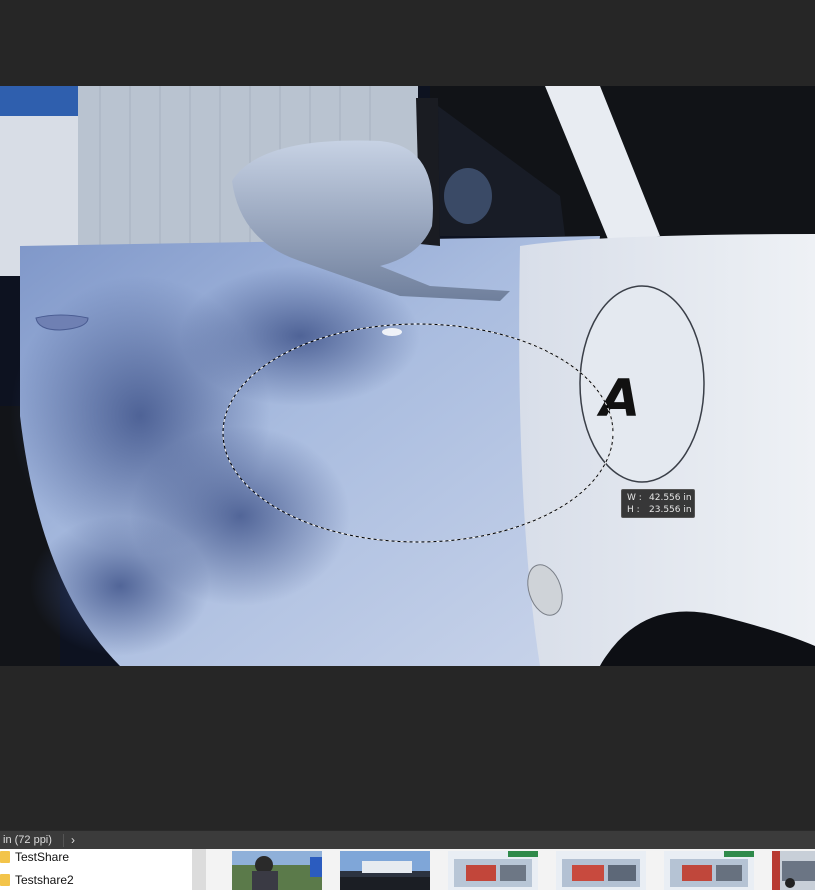 This screenshot has width=815, height=890. Describe the element at coordinates (96, 858) in the screenshot. I see `folder-item-testshare: TestShare` at that location.